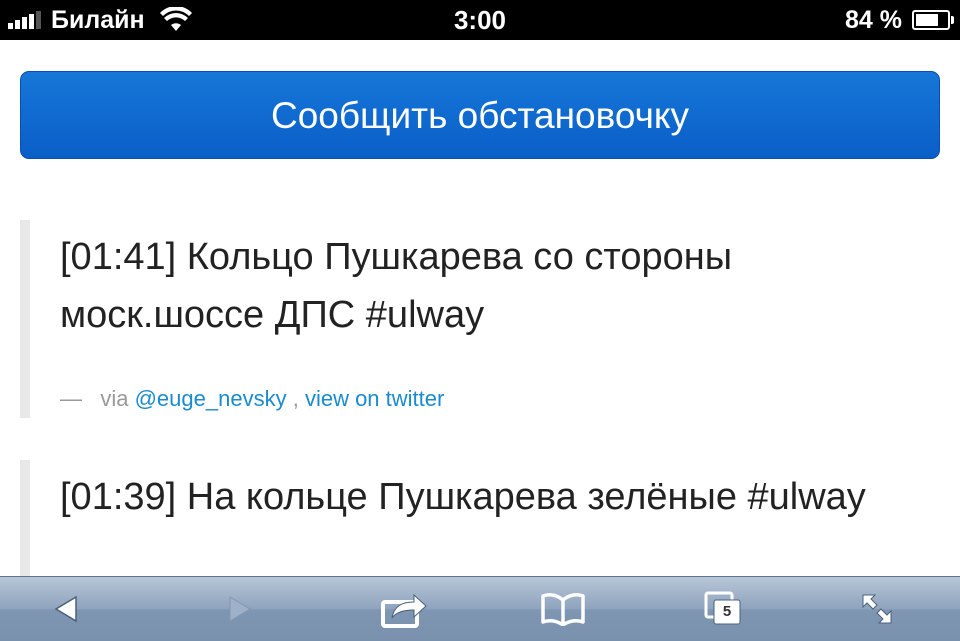  I want to click on meta-dash: —, so click(71, 398).